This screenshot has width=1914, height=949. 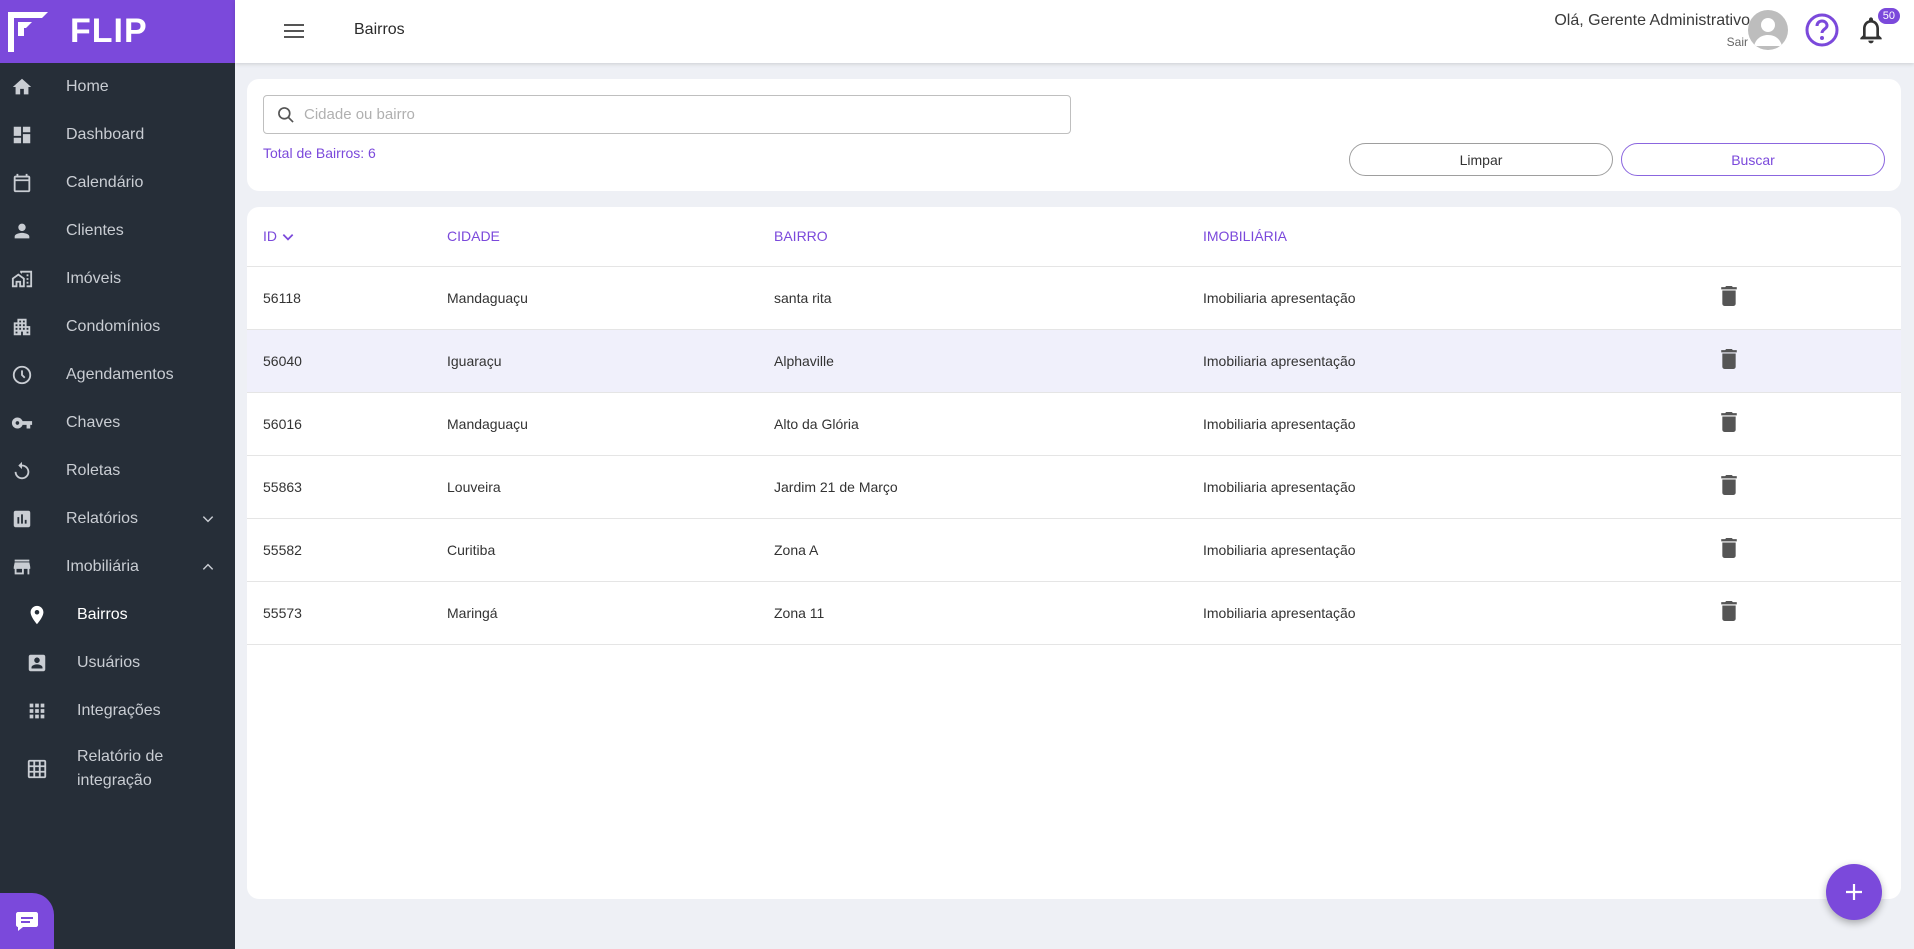 What do you see at coordinates (22, 375) in the screenshot?
I see `clock-icon` at bounding box center [22, 375].